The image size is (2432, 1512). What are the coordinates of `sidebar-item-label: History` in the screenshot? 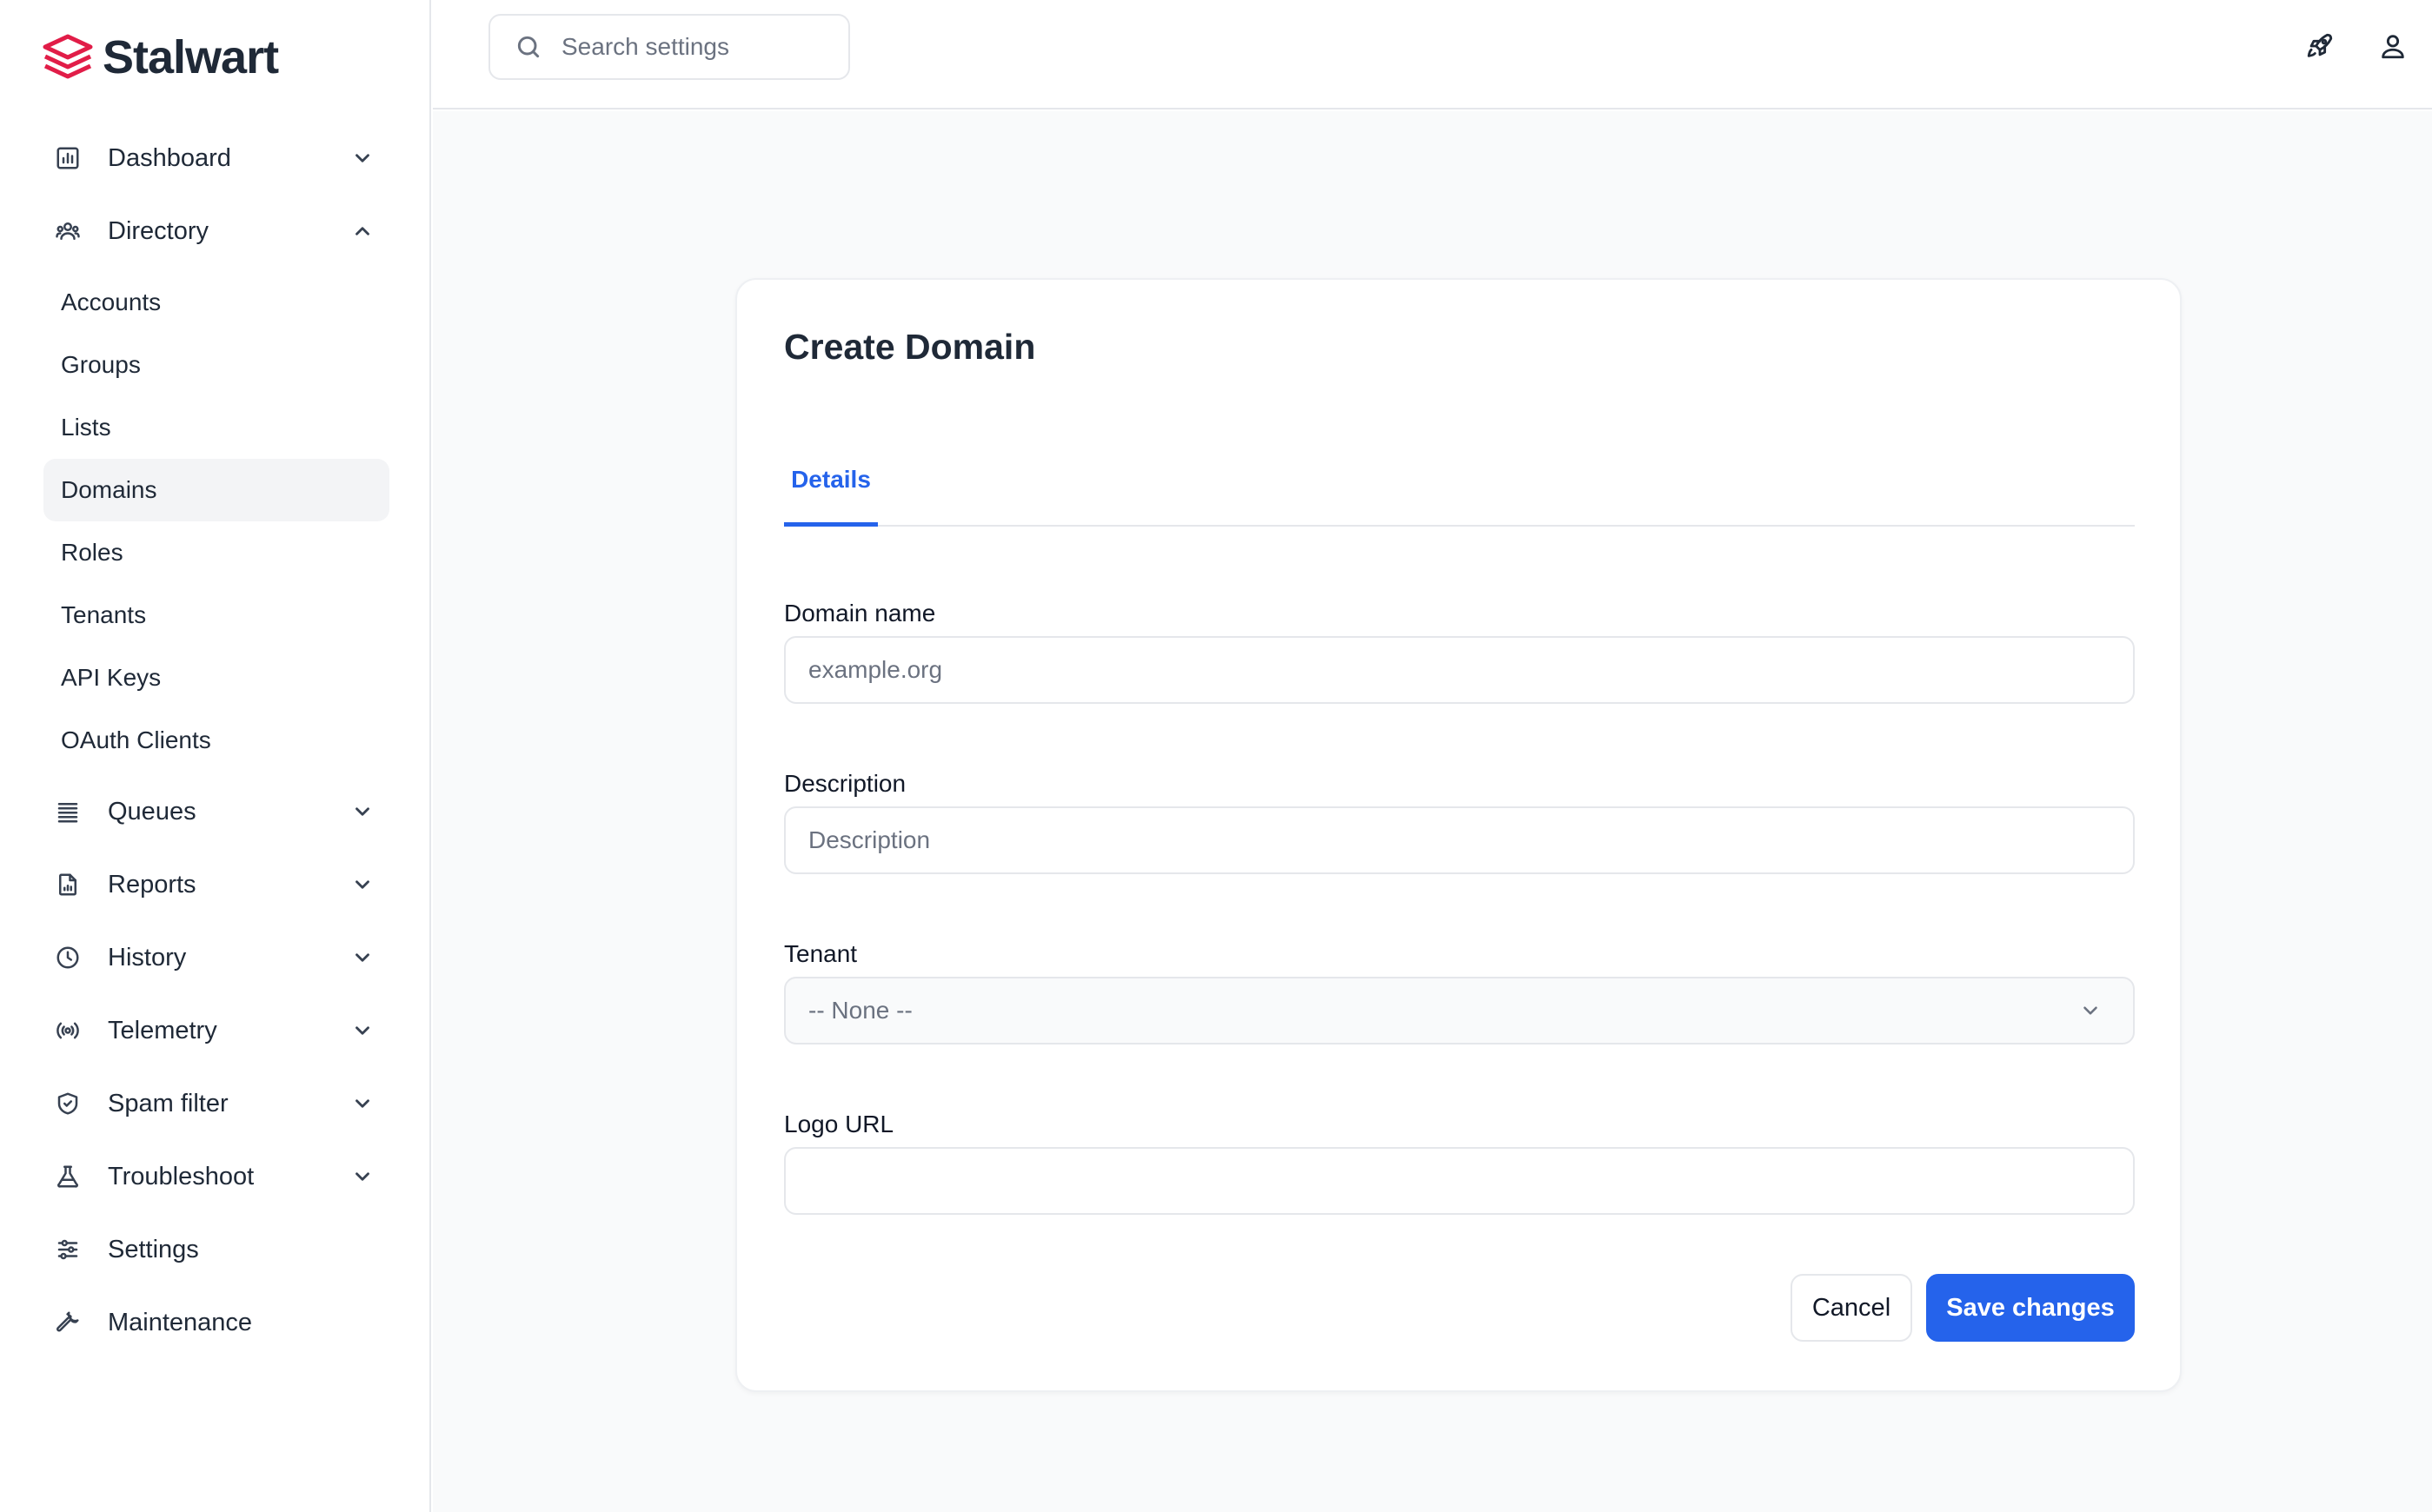 It's located at (148, 957).